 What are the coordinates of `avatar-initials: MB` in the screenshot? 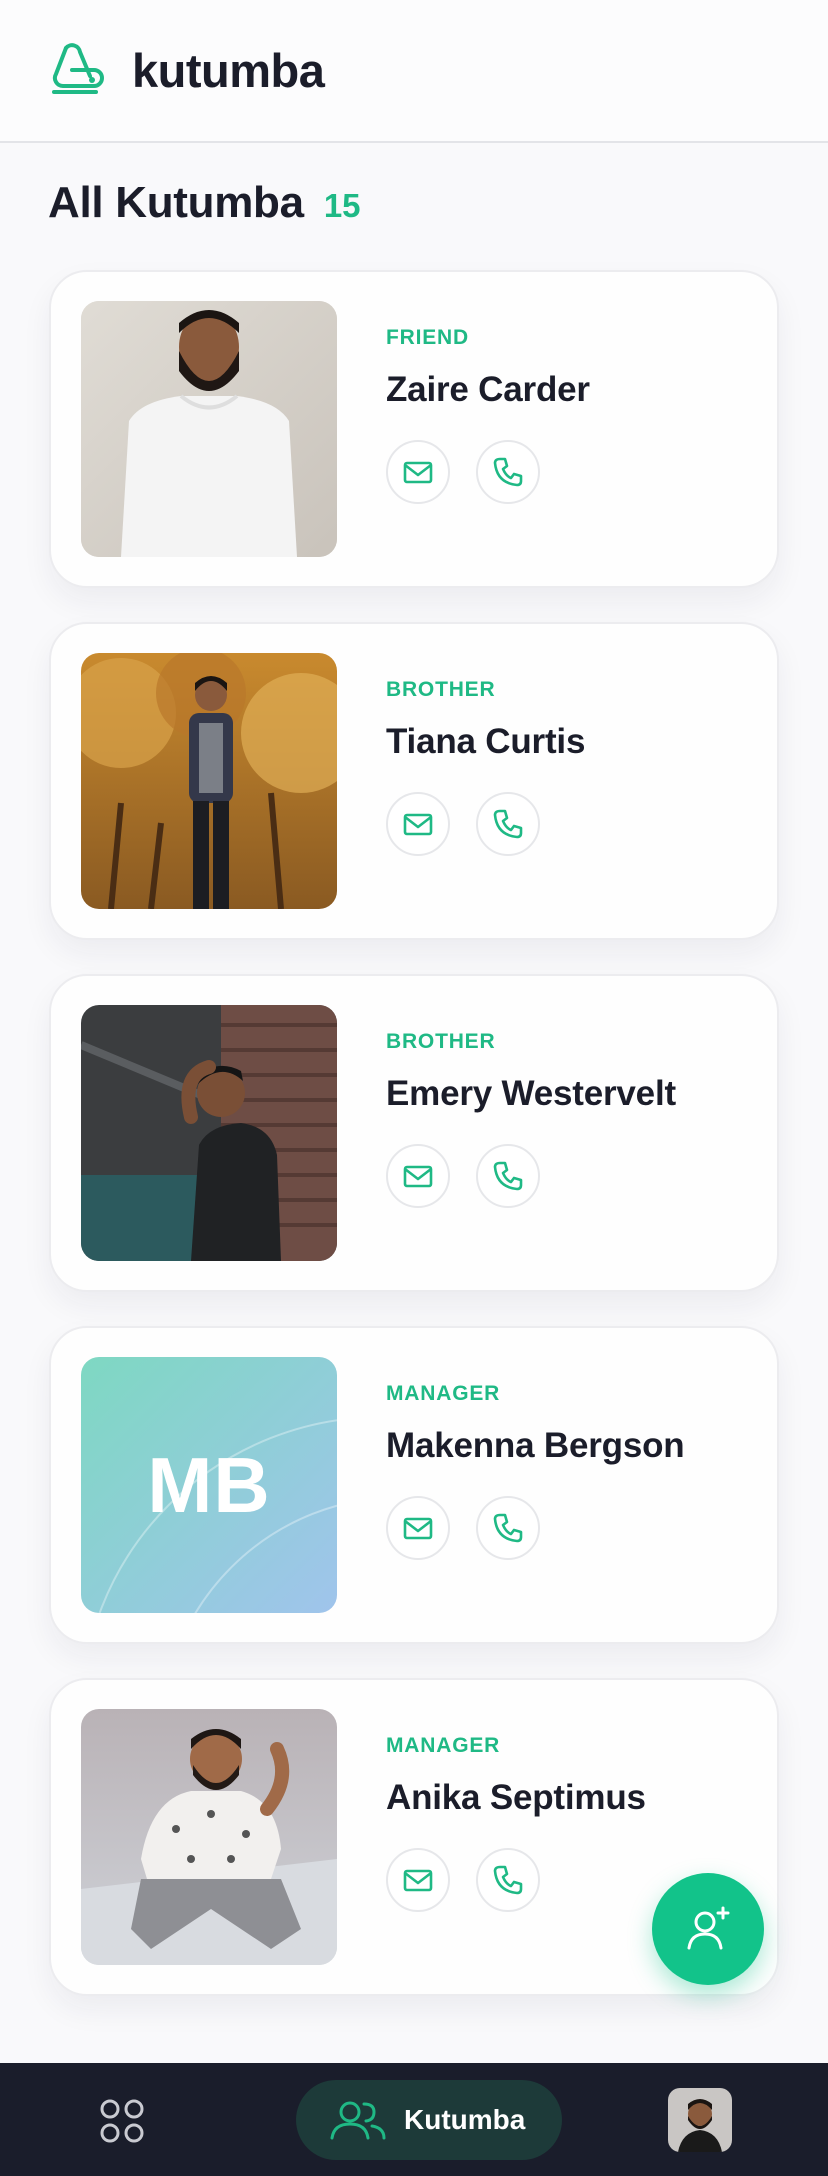 It's located at (209, 1484).